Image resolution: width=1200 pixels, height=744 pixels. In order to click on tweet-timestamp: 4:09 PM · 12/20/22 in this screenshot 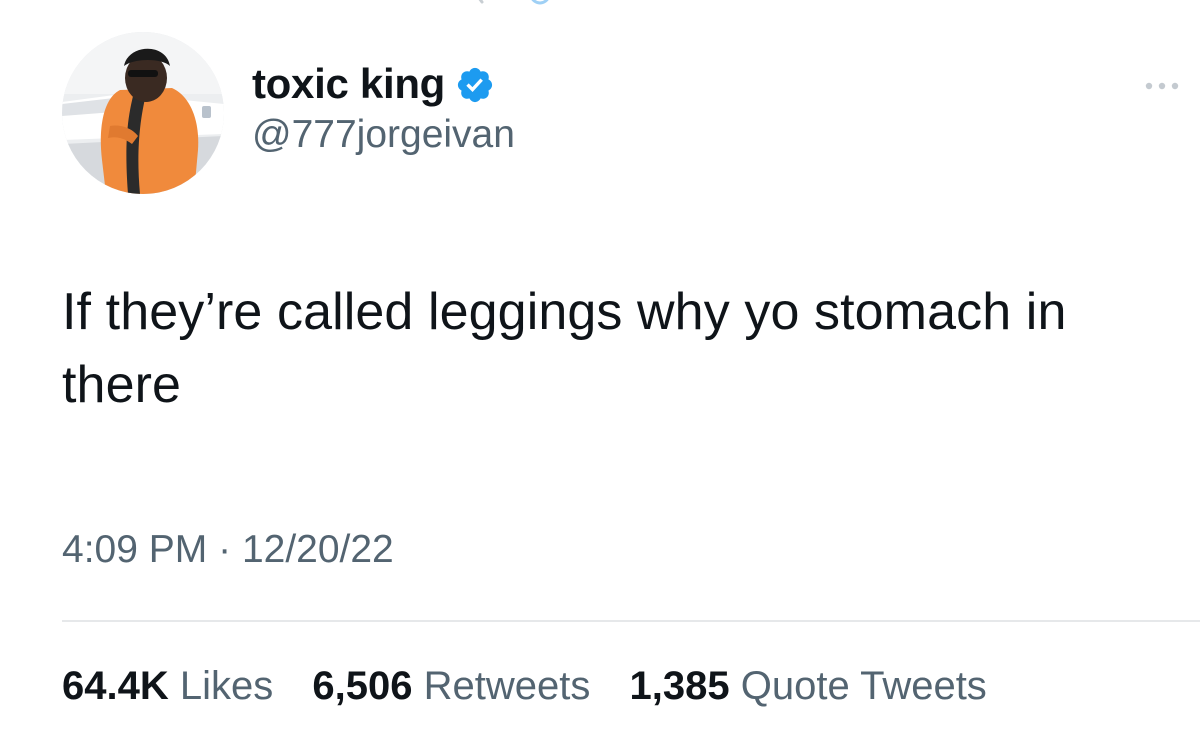, I will do `click(228, 550)`.